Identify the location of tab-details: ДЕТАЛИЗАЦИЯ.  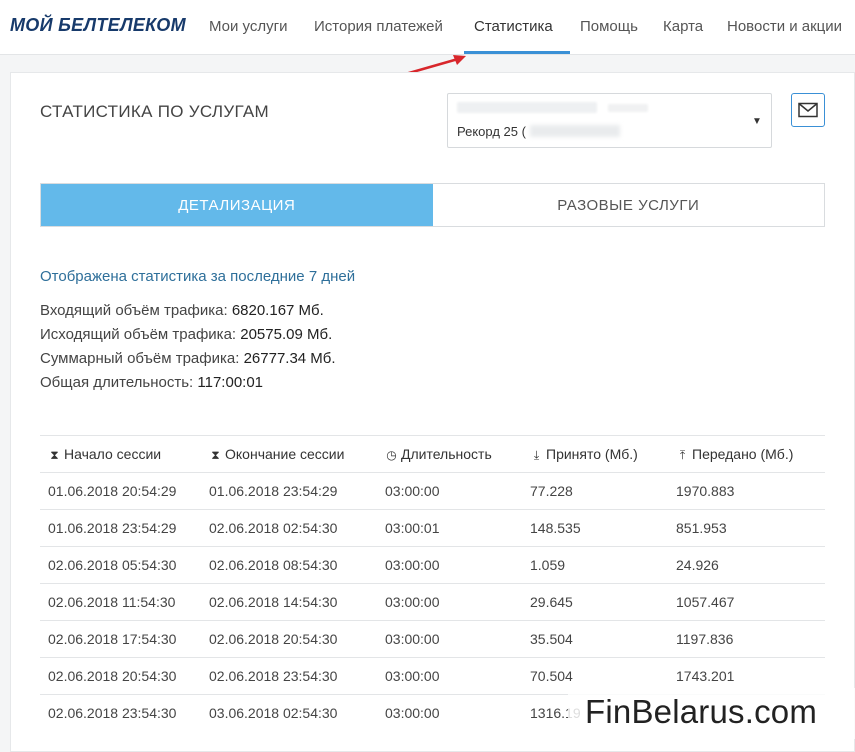
(237, 205).